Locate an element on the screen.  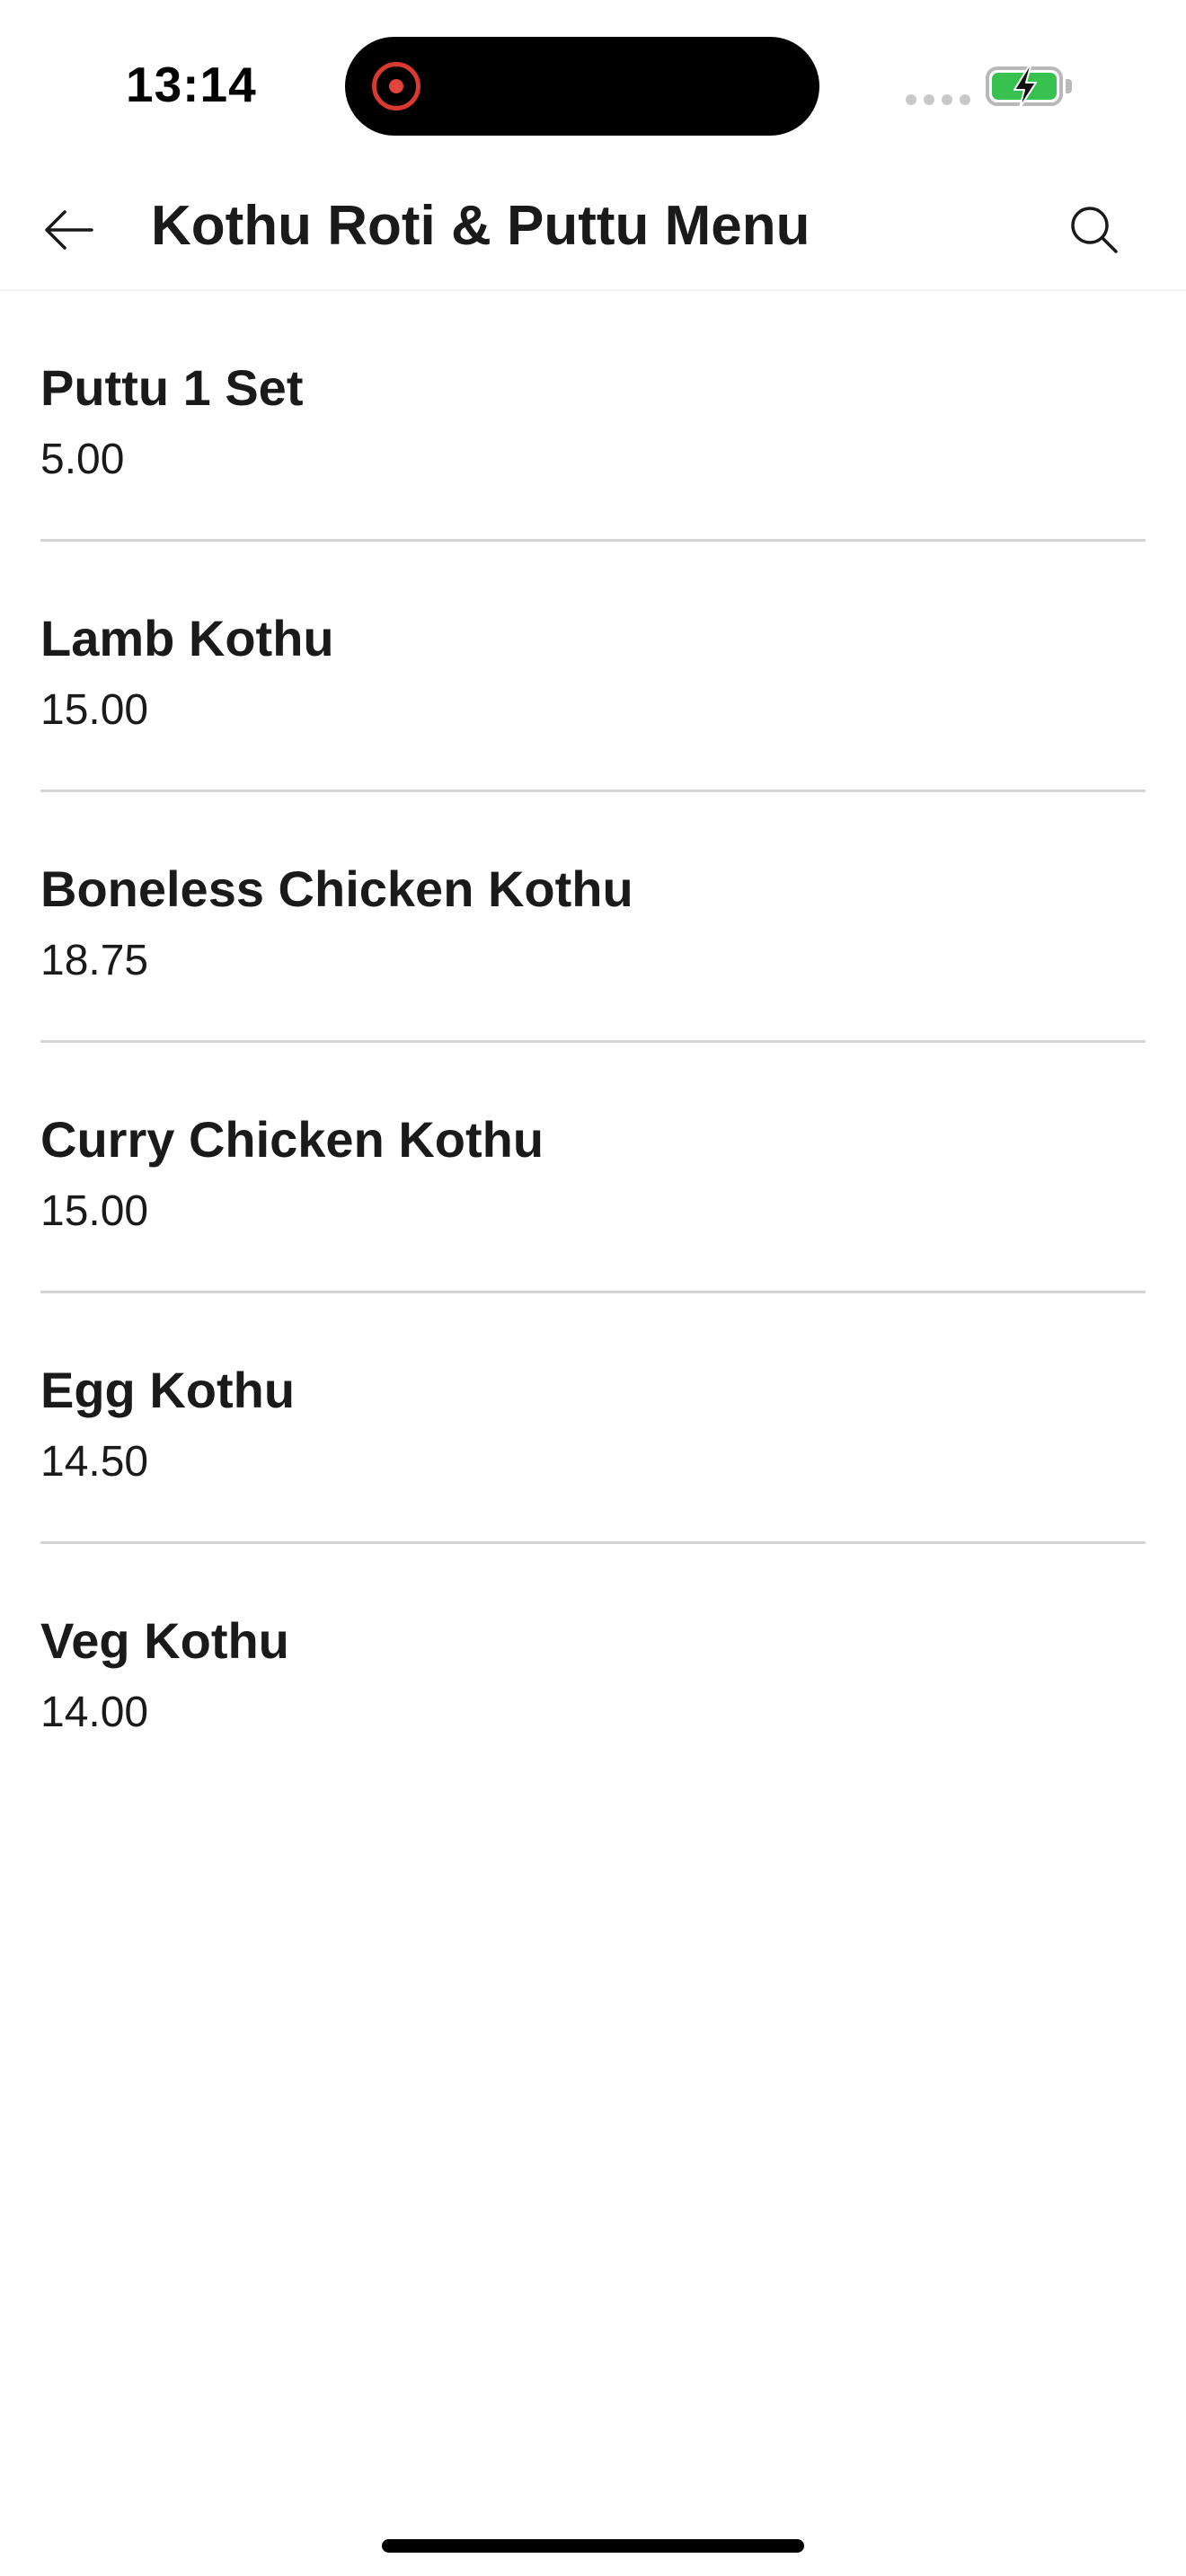
menu-item: Curry Chicken Kothu 15.00 is located at coordinates (593, 1168).